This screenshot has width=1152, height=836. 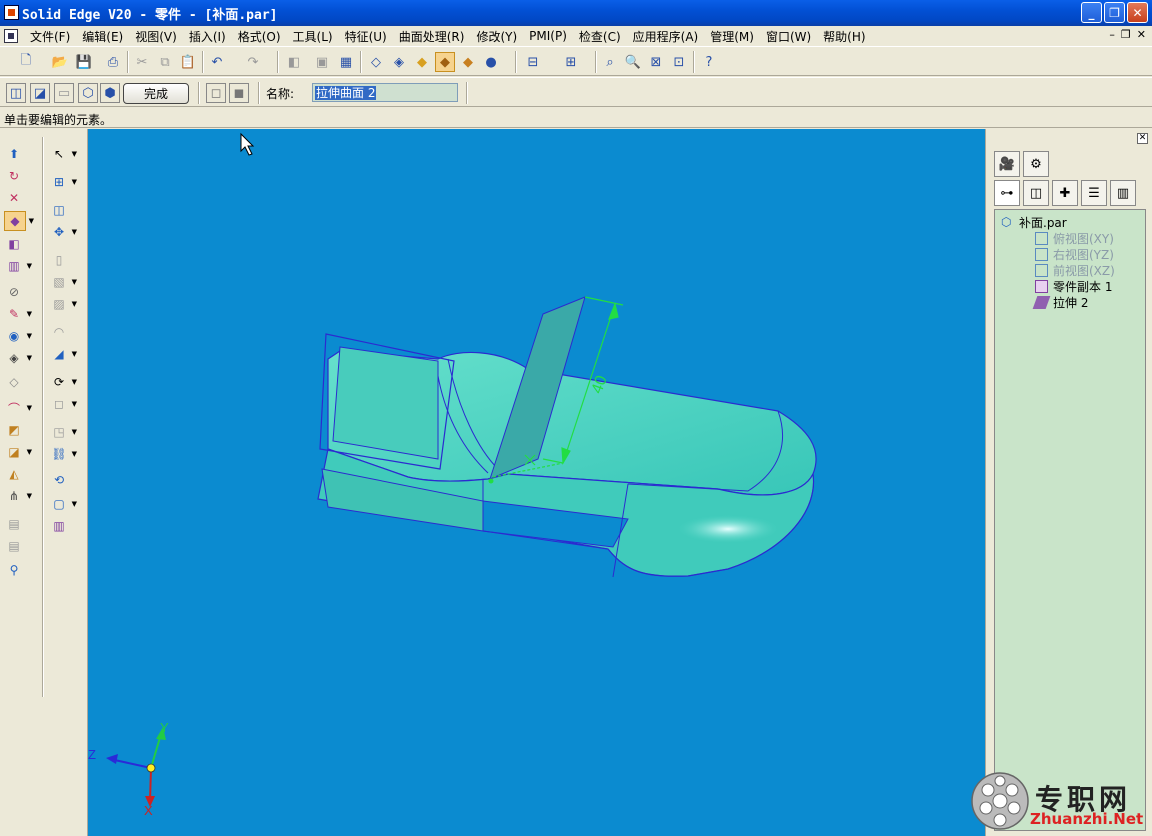 What do you see at coordinates (11, 12) in the screenshot?
I see `app-icon` at bounding box center [11, 12].